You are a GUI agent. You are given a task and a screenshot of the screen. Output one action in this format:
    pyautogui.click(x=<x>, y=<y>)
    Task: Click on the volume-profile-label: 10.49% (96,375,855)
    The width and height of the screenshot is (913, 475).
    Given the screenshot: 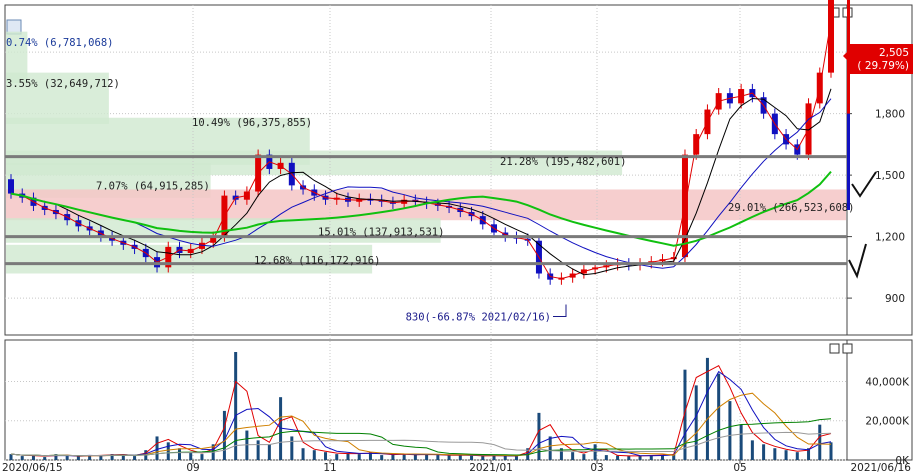 What is the action you would take?
    pyautogui.click(x=252, y=123)
    